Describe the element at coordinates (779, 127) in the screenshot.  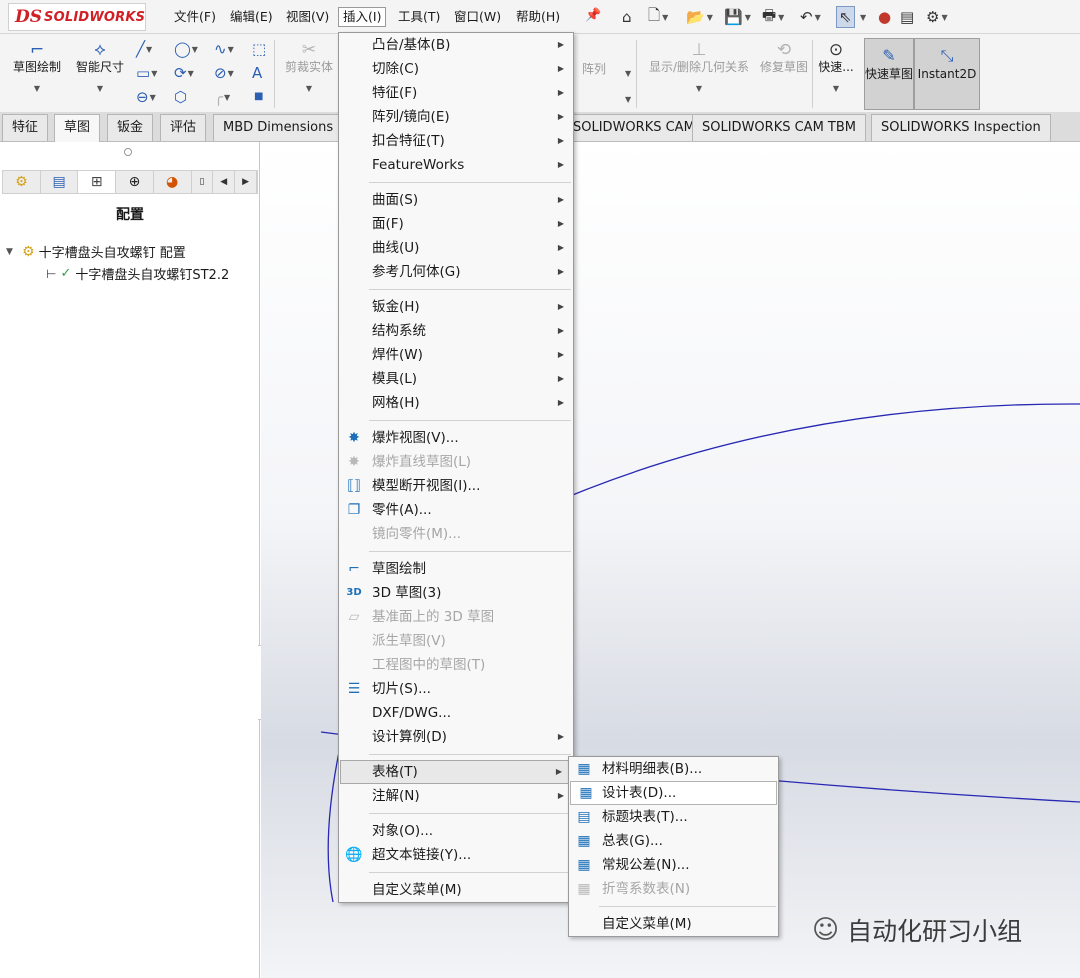
I see `tab-solidworks-cam-tbm: SOLIDWORKS CAM TBM` at that location.